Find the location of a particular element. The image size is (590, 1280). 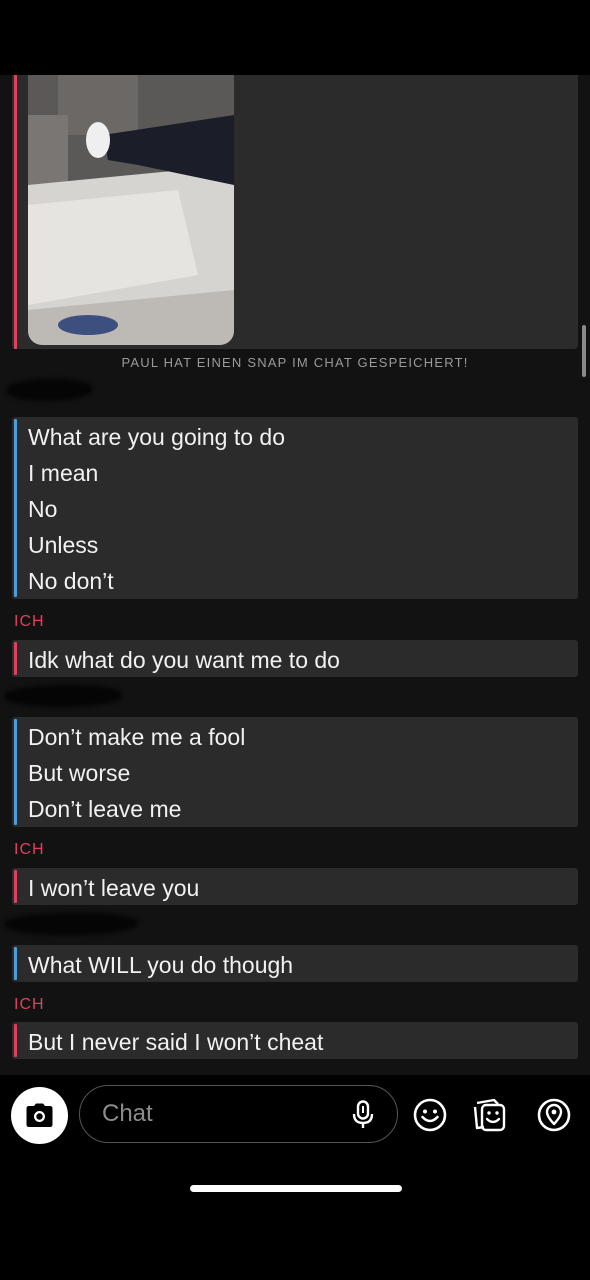

microphone-icon is located at coordinates (363, 1115).